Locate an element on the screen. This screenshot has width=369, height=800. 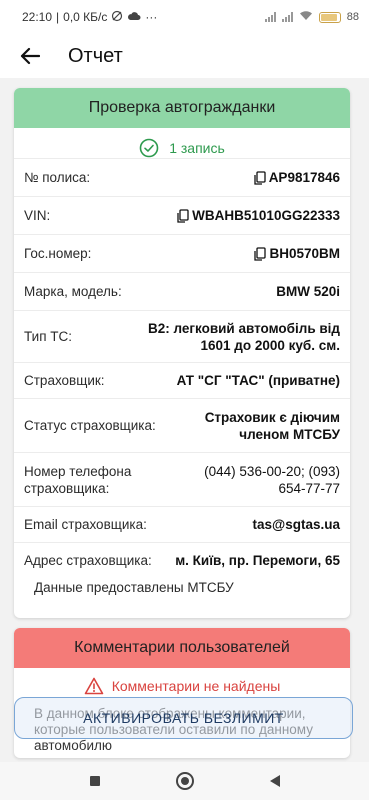
policy-number-row: № полиса: AP9817846 is located at coordinates (182, 177).